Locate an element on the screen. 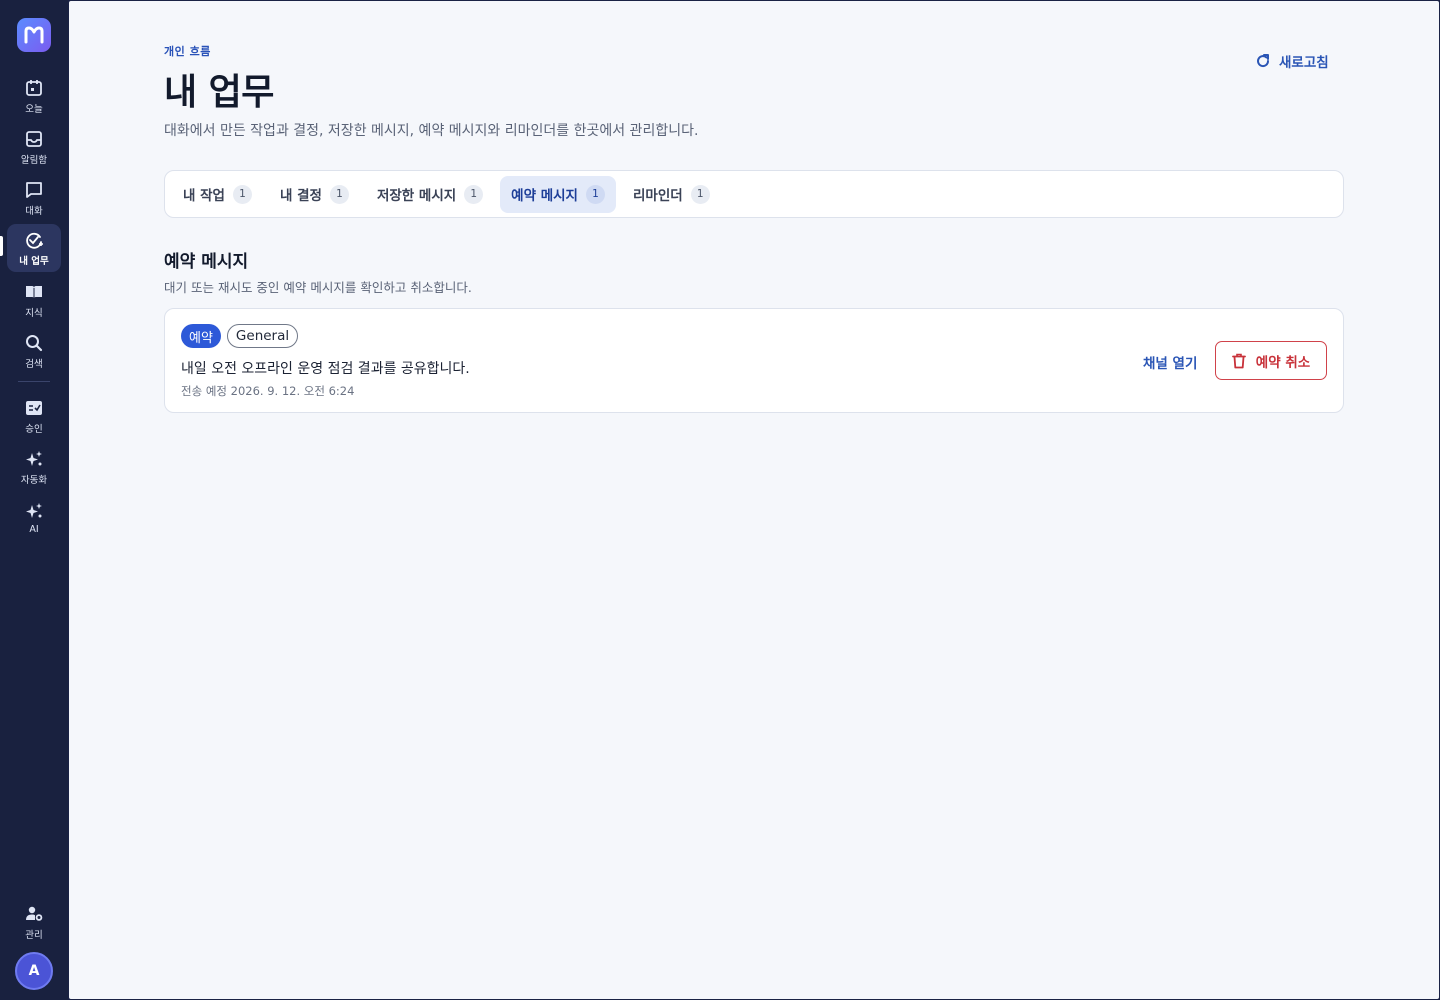 The height and width of the screenshot is (1000, 1440). logo-m-icon is located at coordinates (34, 35).